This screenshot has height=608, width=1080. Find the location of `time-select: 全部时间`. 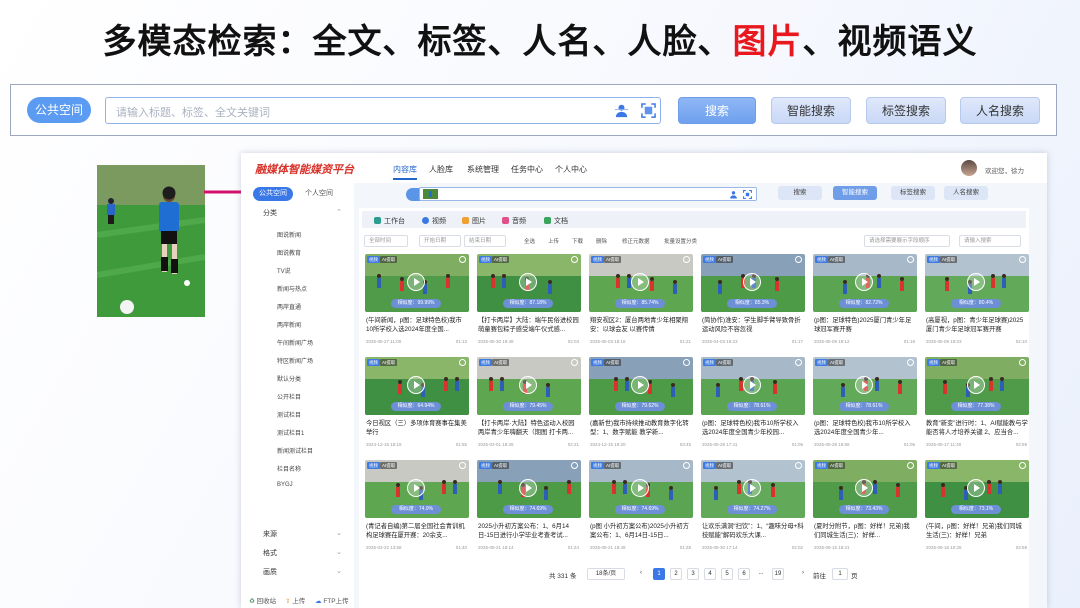

time-select: 全部时间 is located at coordinates (386, 241).